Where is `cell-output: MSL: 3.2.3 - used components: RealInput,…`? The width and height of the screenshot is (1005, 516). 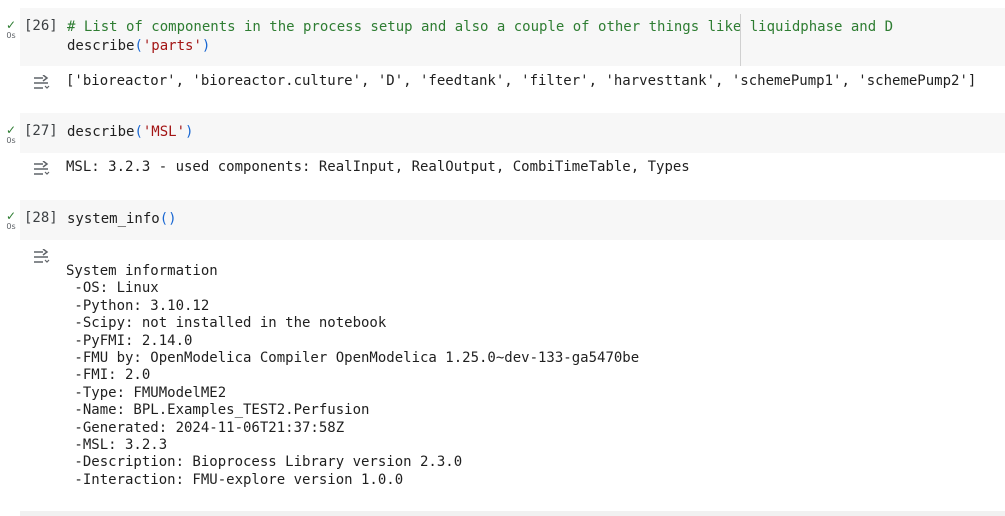 cell-output: MSL: 3.2.3 - used components: RealInput,… is located at coordinates (378, 167).